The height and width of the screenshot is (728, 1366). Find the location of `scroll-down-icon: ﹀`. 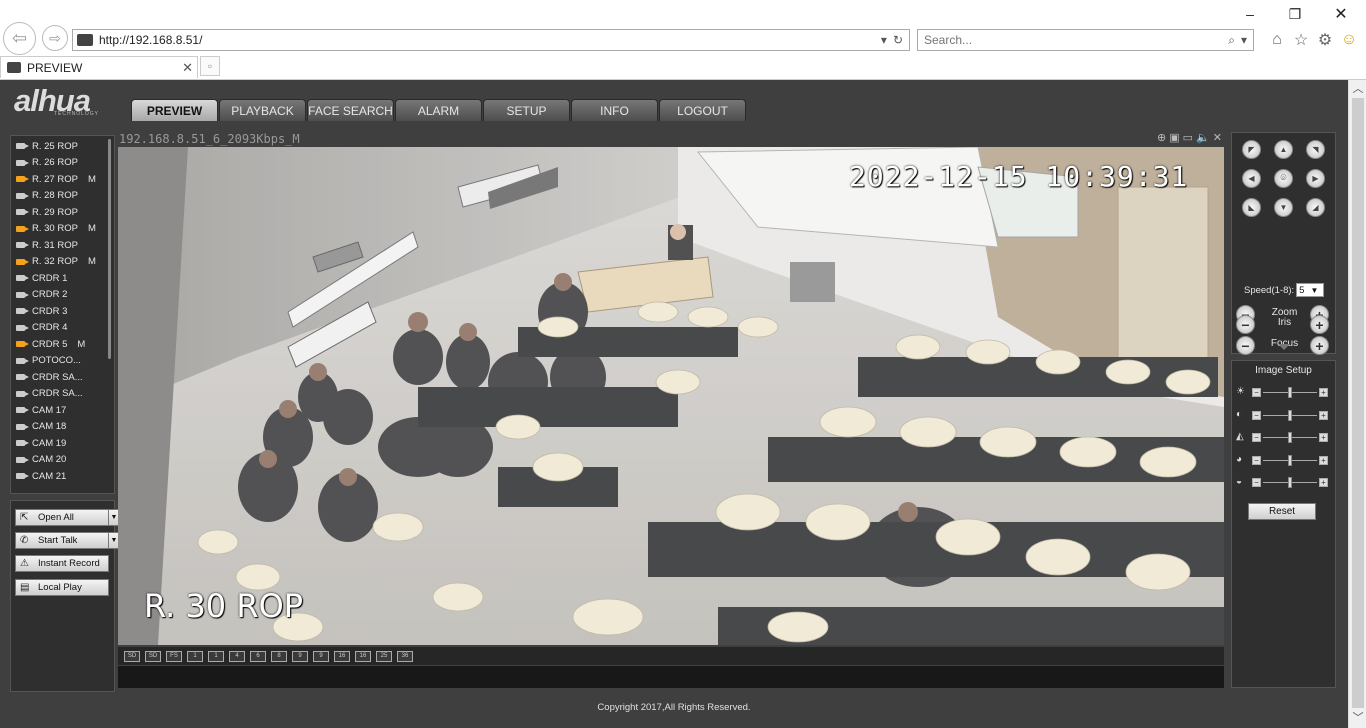

scroll-down-icon: ﹀ is located at coordinates (1358, 718).